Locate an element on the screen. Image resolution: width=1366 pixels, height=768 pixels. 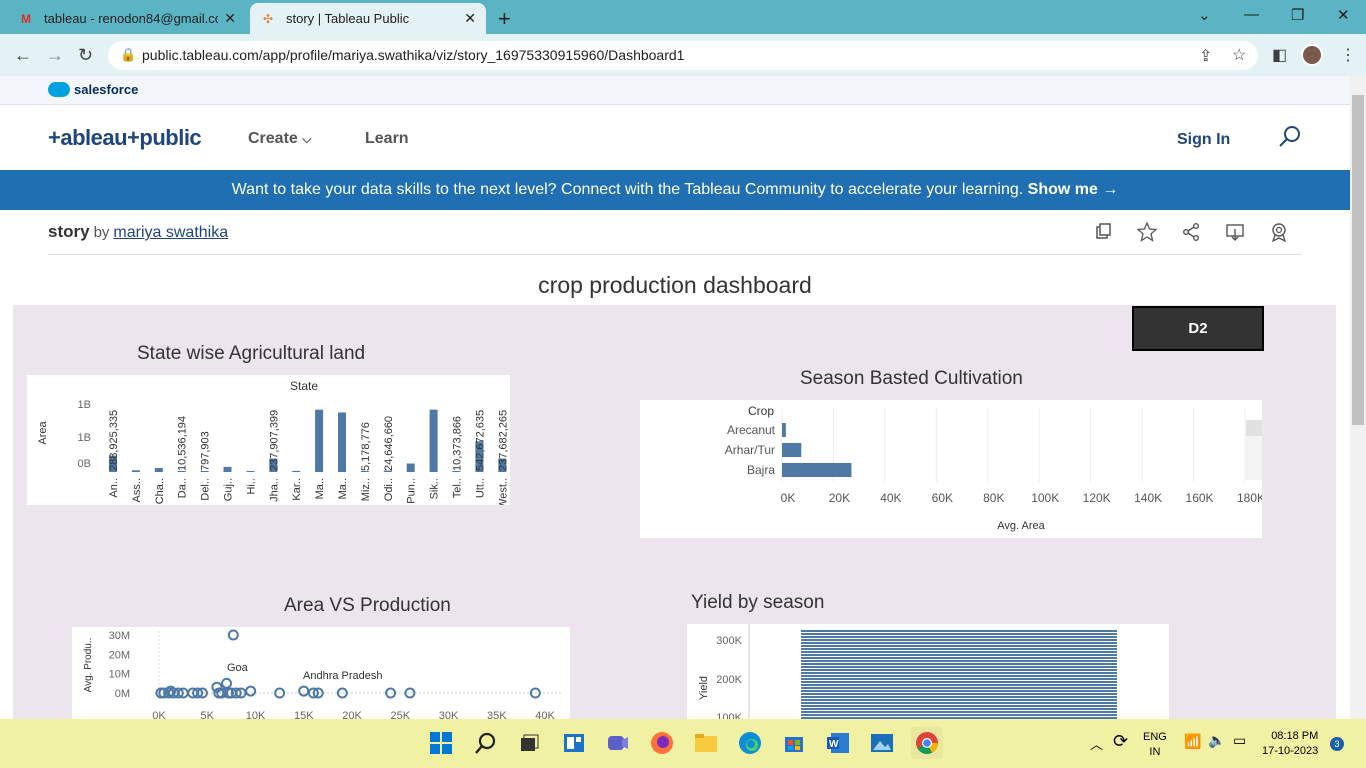
sync-icon: ⟳ is located at coordinates (1120, 741).